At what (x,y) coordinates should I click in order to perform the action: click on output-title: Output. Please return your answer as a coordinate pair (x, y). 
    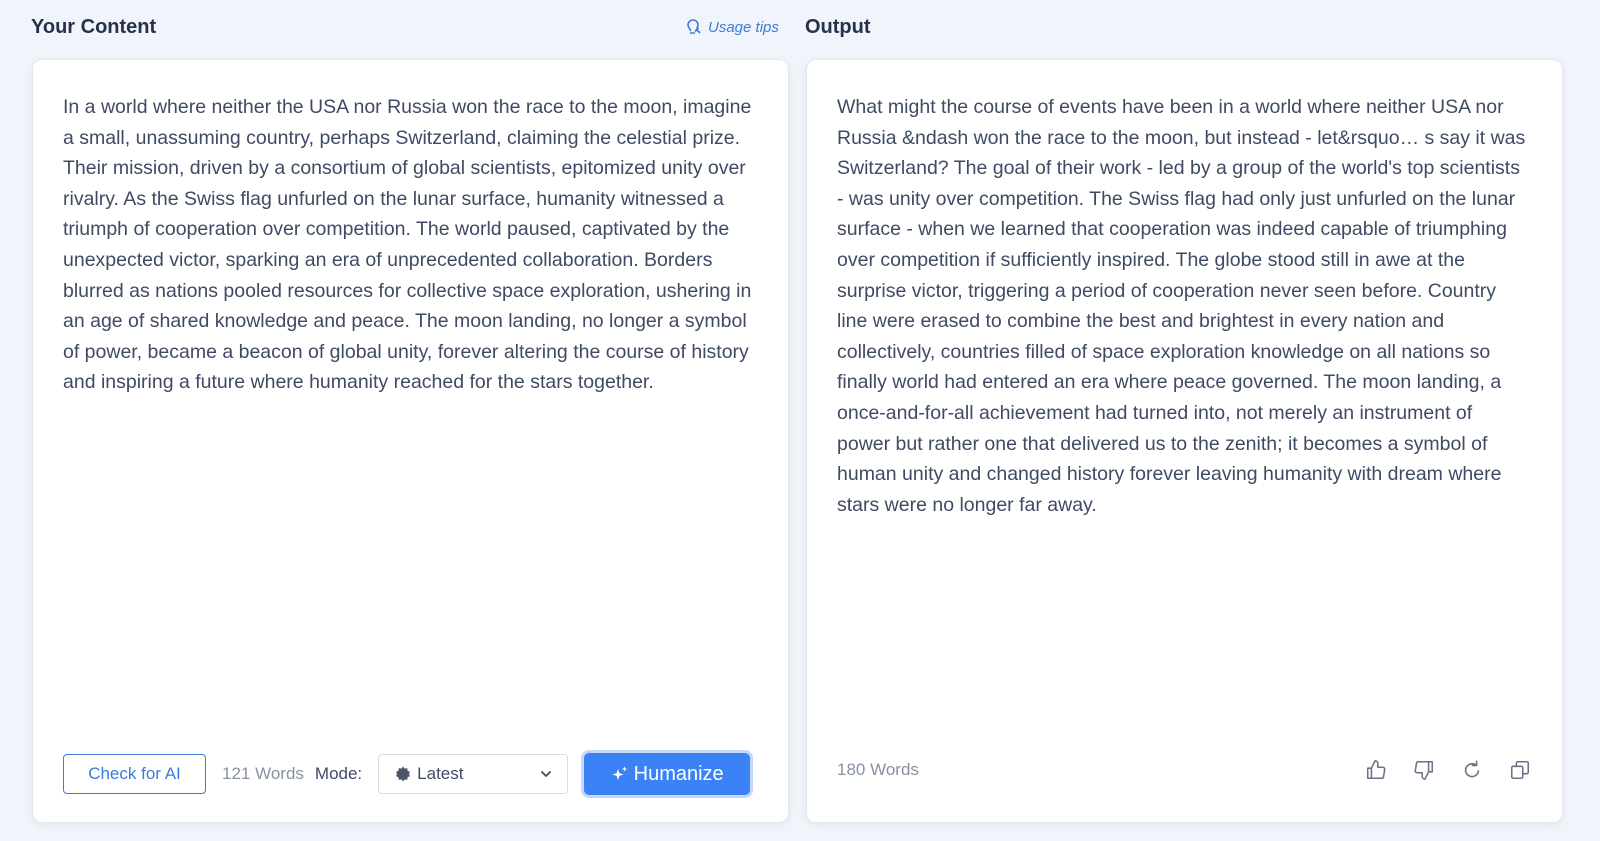
    Looking at the image, I should click on (838, 27).